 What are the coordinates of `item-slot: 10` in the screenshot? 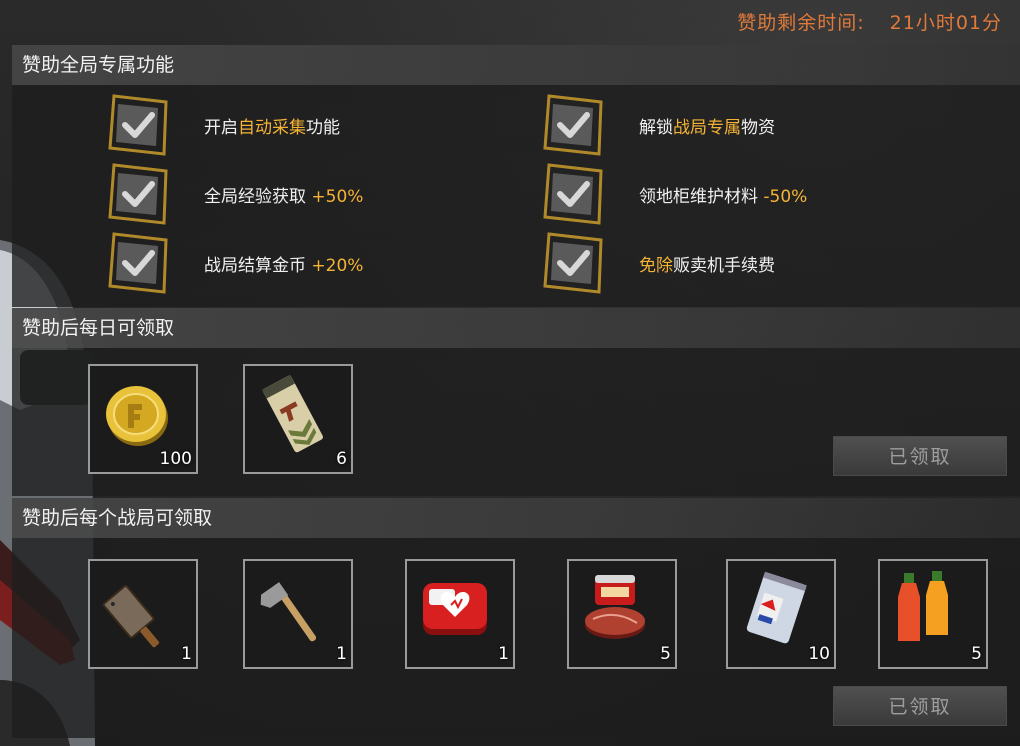 It's located at (781, 614).